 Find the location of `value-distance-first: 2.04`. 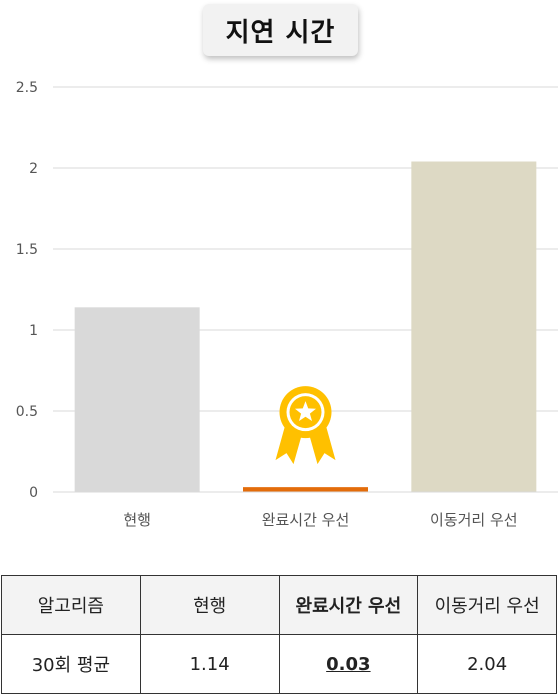

value-distance-first: 2.04 is located at coordinates (487, 664).